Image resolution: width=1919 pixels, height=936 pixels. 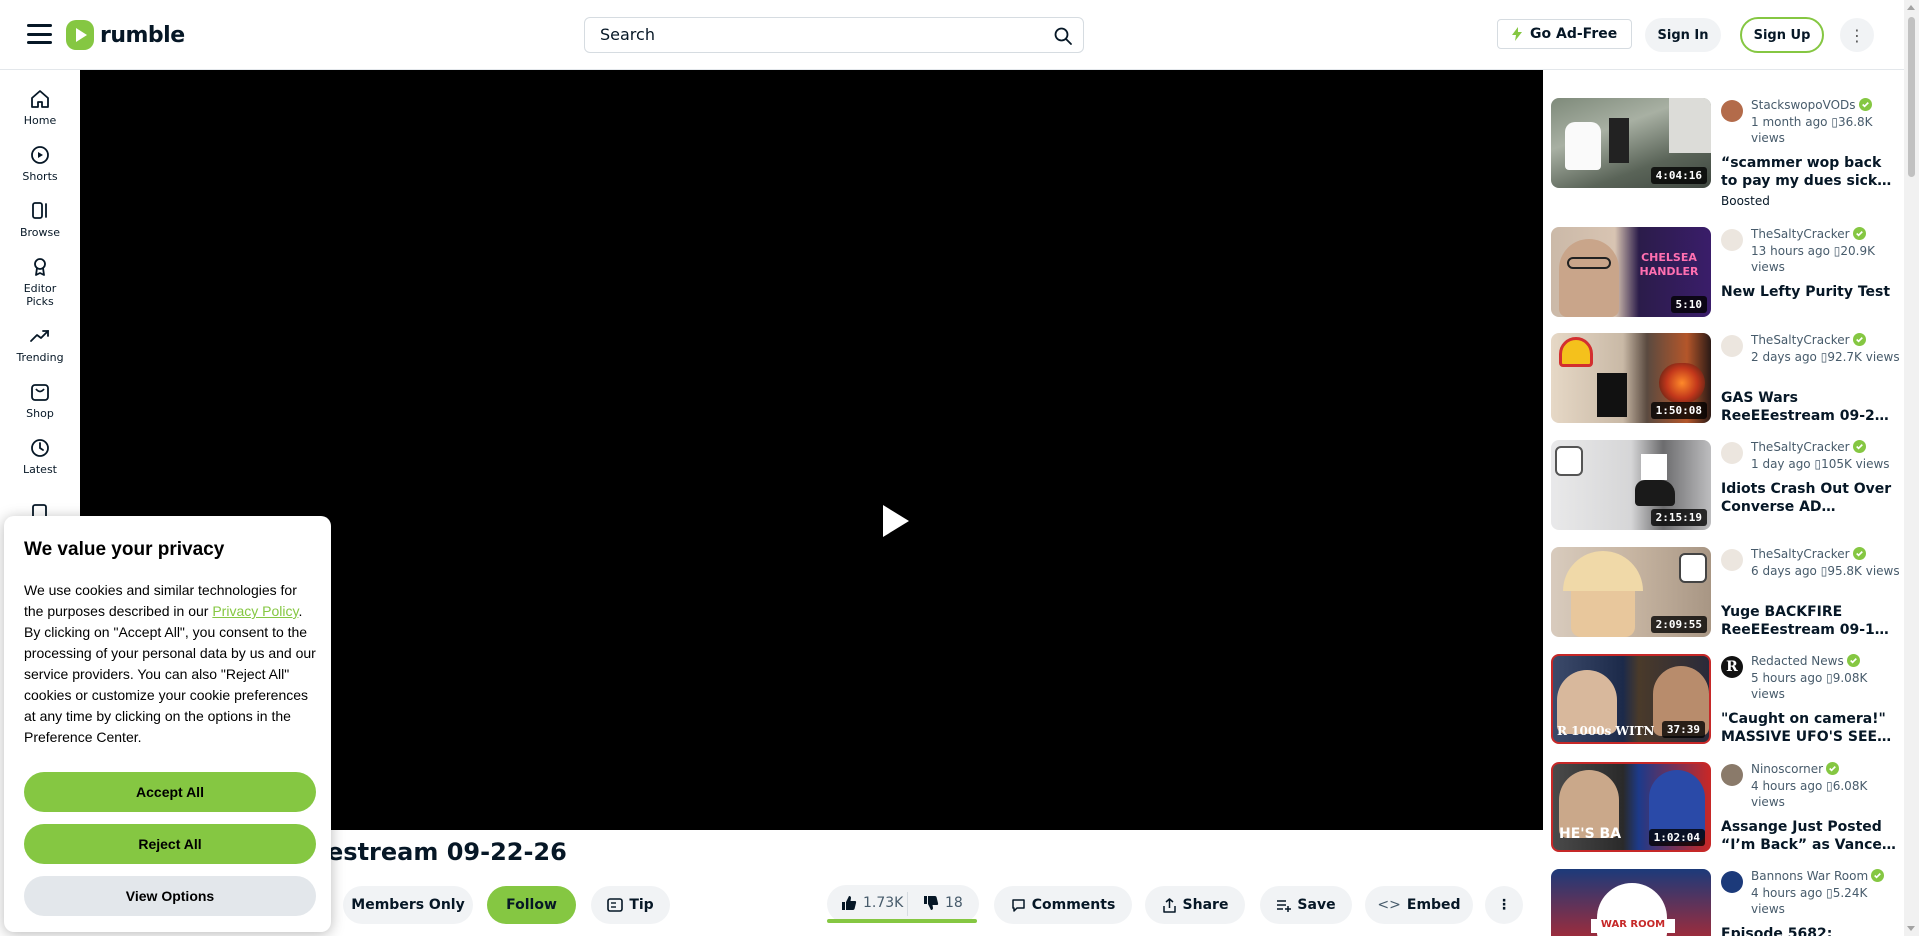 What do you see at coordinates (1631, 592) in the screenshot?
I see `video-thumbnail: 2:09:55` at bounding box center [1631, 592].